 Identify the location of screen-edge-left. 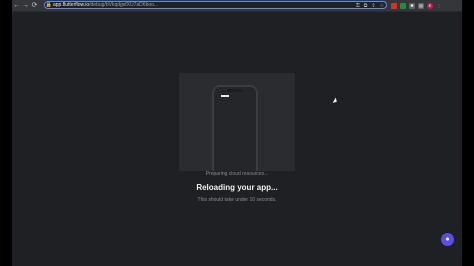
(6, 133).